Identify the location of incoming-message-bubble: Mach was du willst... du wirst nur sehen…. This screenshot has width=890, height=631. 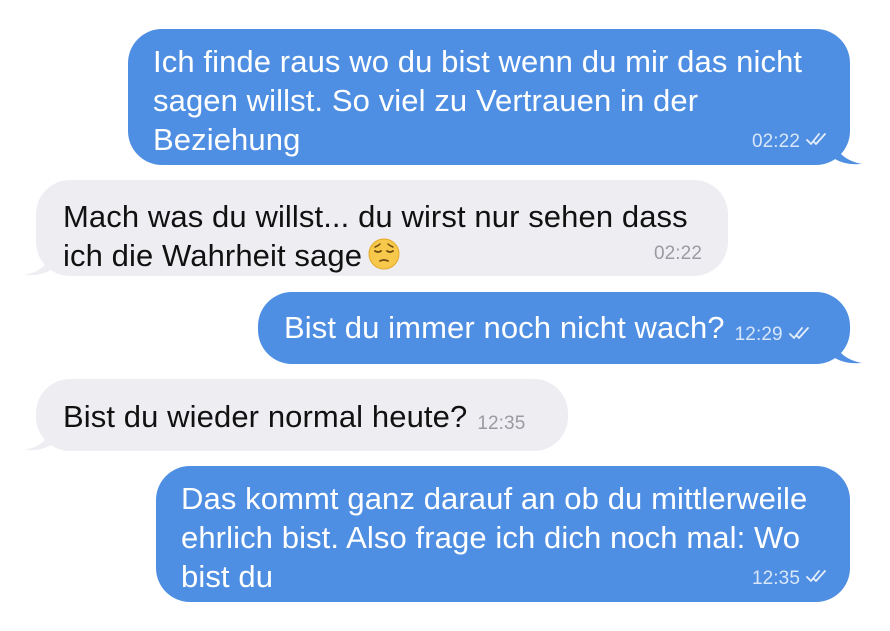
(376, 228).